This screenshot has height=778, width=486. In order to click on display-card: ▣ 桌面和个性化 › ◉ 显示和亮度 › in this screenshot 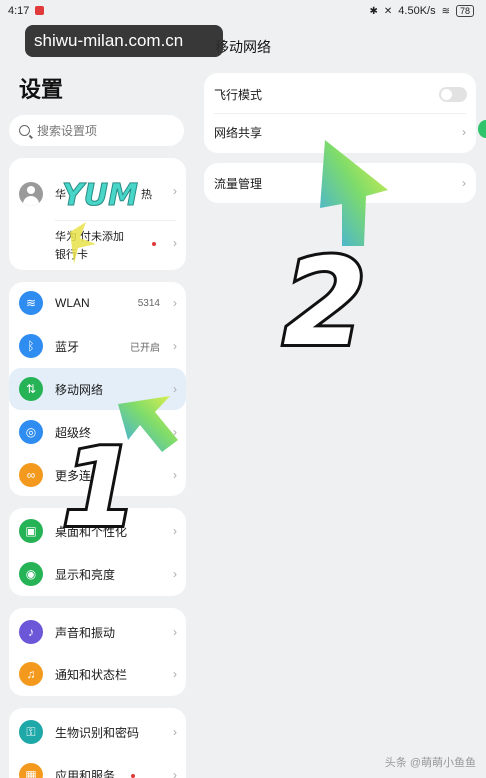, I will do `click(97, 552)`.